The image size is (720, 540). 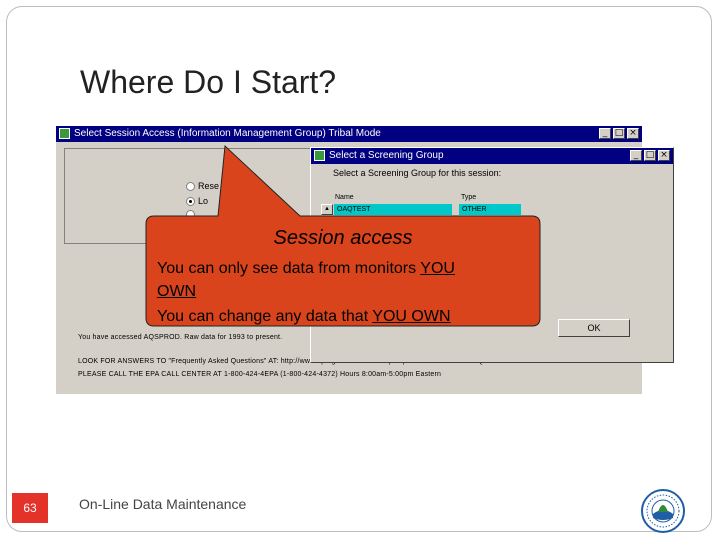 What do you see at coordinates (327, 209) in the screenshot?
I see `scroll-up-icon: ▲` at bounding box center [327, 209].